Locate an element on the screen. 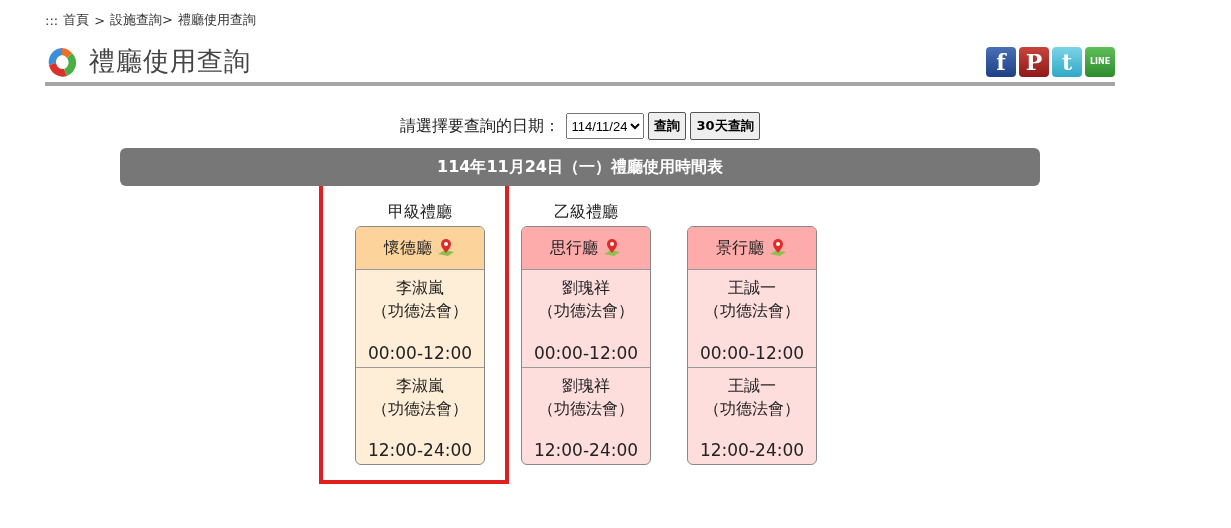 Image resolution: width=1231 pixels, height=528 pixels. page-title: 禮廳使用查詢 is located at coordinates (170, 61).